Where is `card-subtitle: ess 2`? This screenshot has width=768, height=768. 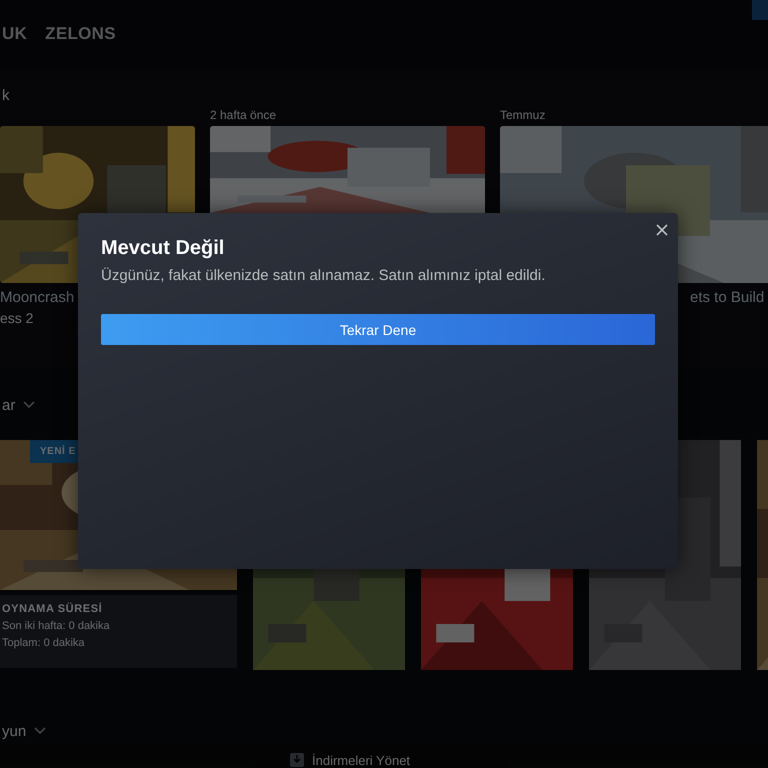 card-subtitle: ess 2 is located at coordinates (17, 318).